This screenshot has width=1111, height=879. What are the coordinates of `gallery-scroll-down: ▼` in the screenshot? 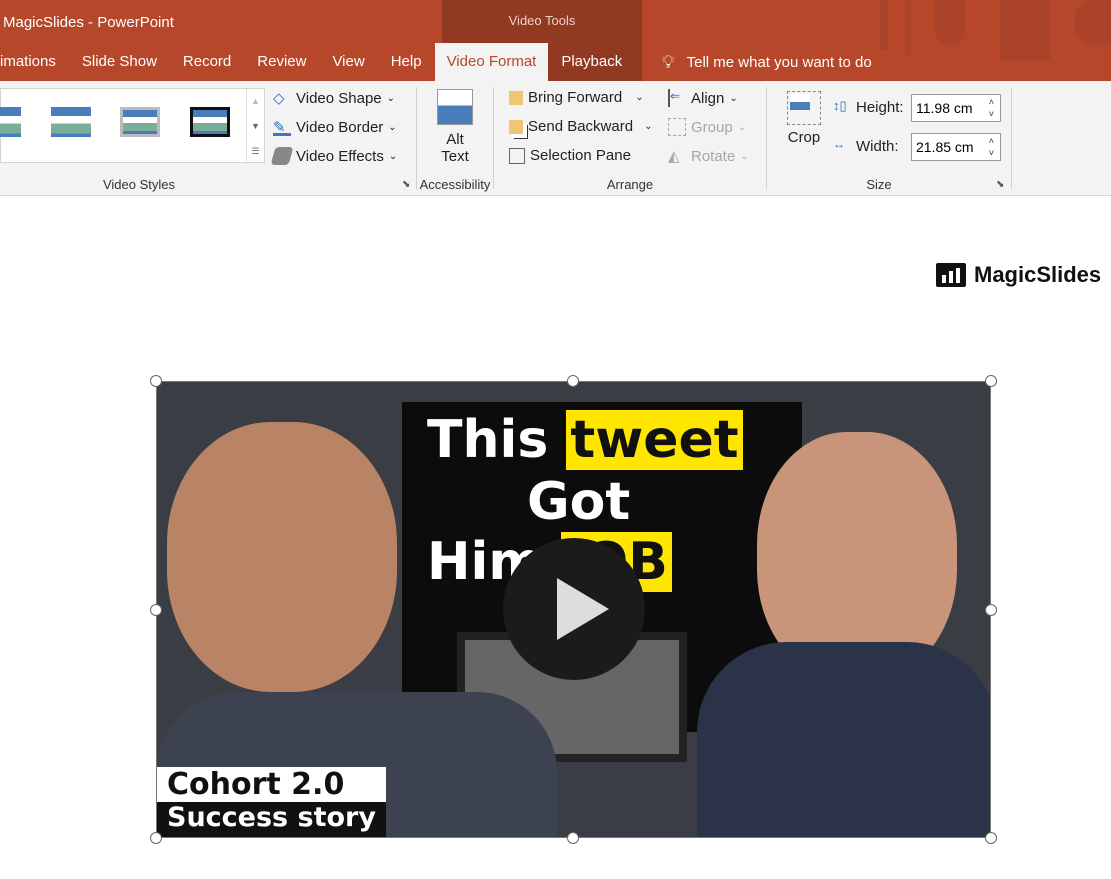 It's located at (255, 126).